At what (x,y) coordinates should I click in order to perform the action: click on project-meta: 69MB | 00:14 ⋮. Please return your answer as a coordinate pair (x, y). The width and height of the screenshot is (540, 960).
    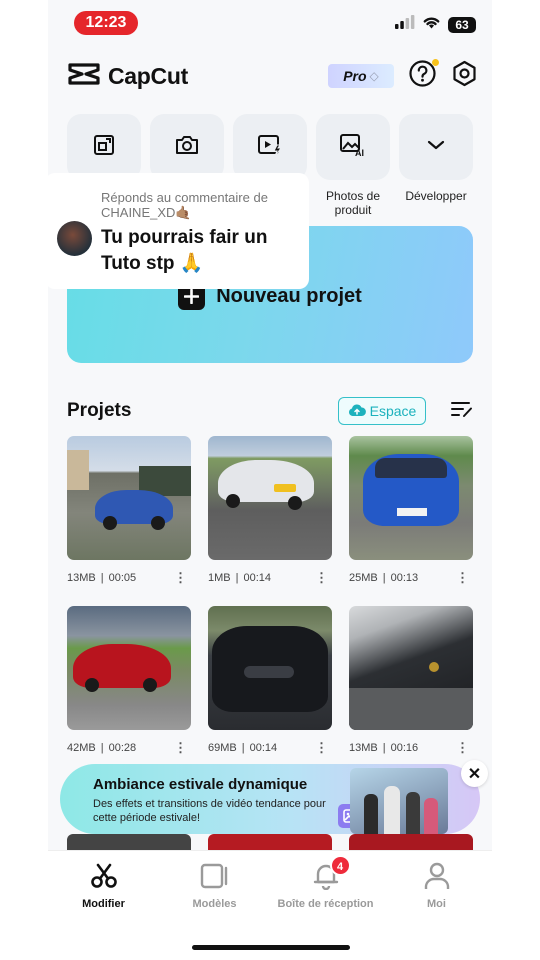
    Looking at the image, I should click on (270, 748).